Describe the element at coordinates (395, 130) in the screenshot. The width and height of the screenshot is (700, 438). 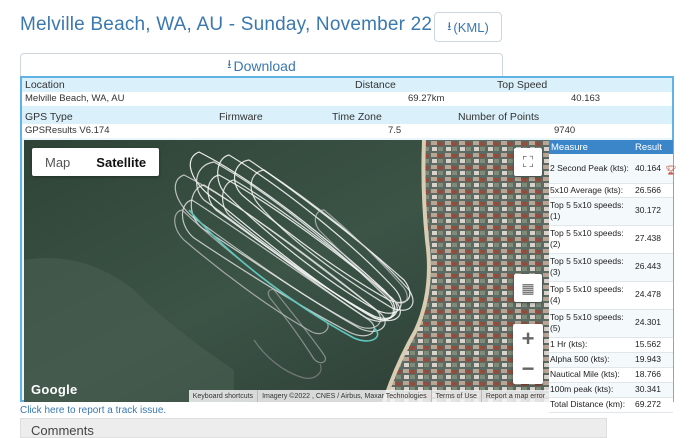
I see `value-time-zone: 7.5` at that location.